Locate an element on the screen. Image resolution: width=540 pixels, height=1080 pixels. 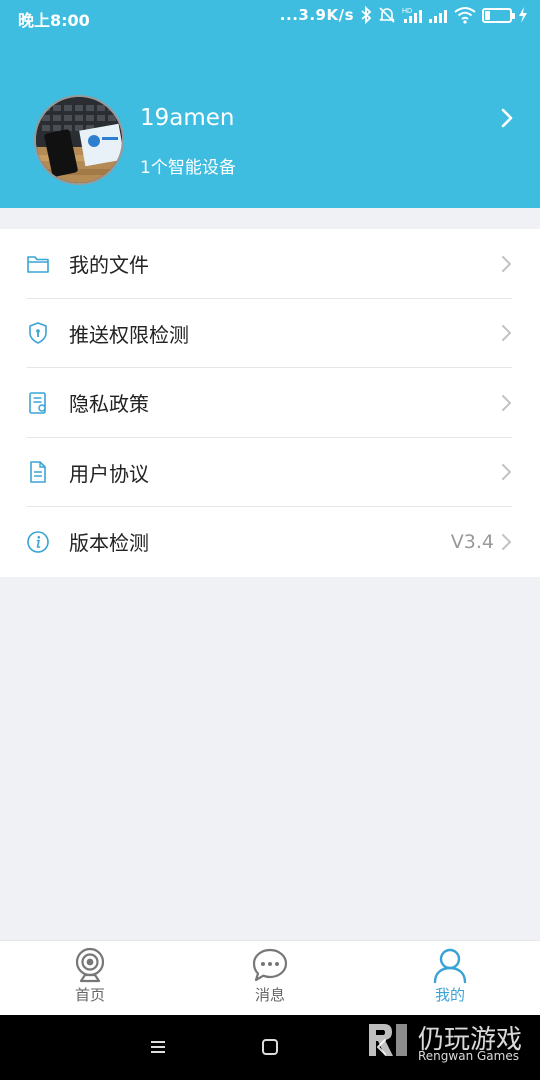
status-icons: ...3.9K/s HD 19 is located at coordinates (404, 15).